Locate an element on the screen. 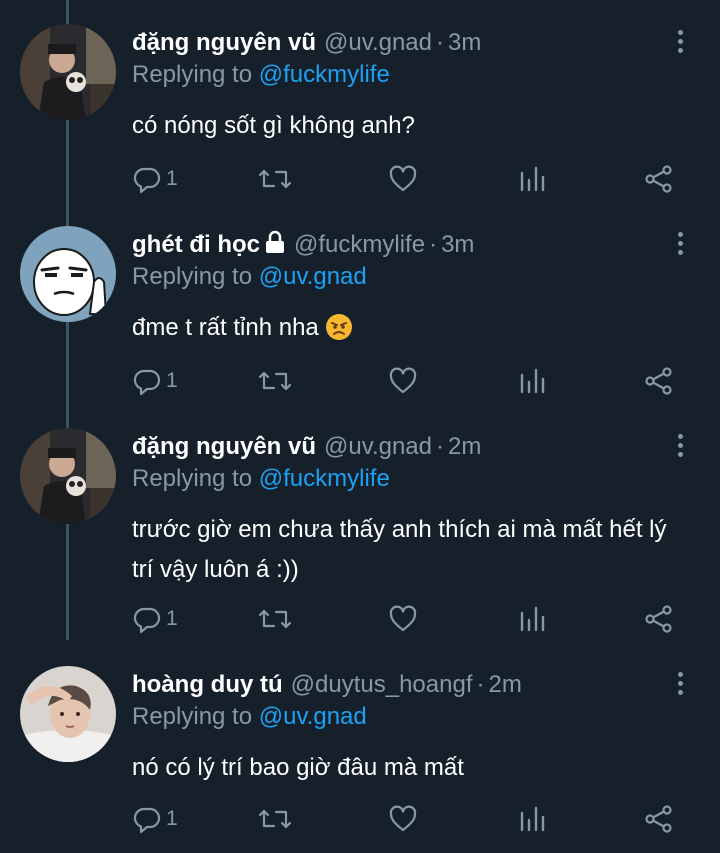  tweet-header: ghét đi học @fuckmylife · 3m is located at coordinates (303, 246).